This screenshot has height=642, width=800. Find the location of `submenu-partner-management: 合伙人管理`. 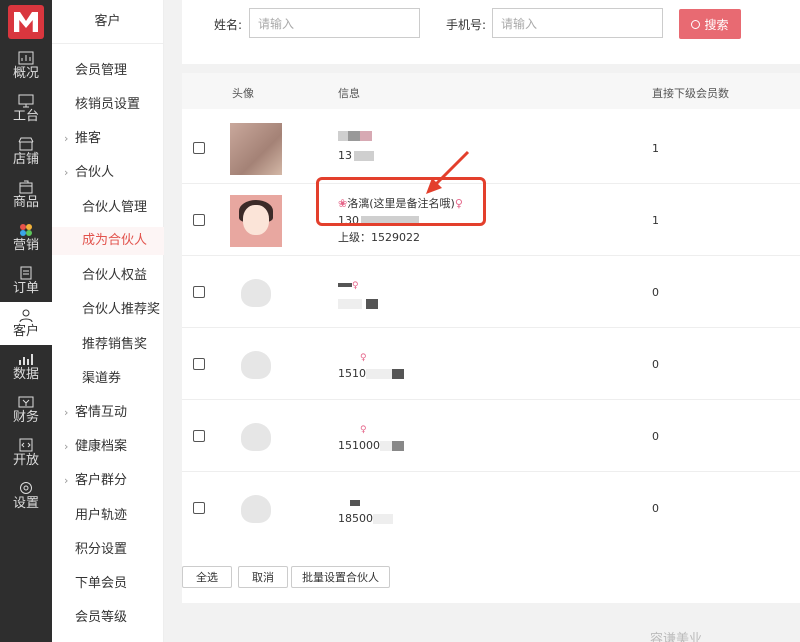

submenu-partner-management: 合伙人管理 is located at coordinates (108, 208).